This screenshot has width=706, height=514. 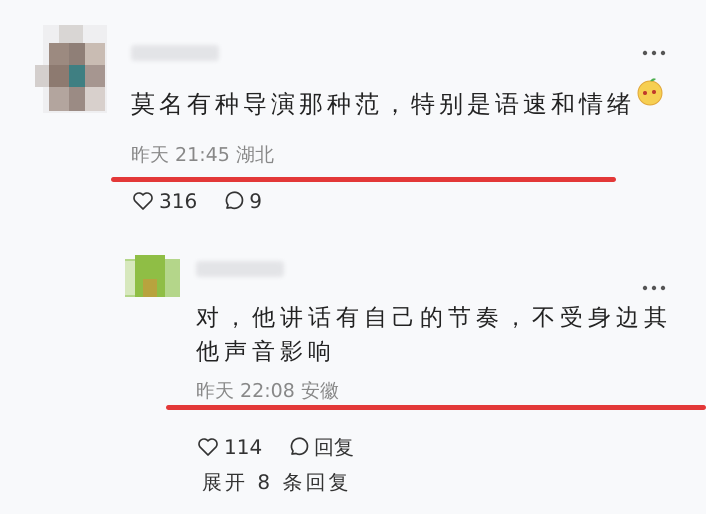 I want to click on emoji-icon, so click(x=650, y=91).